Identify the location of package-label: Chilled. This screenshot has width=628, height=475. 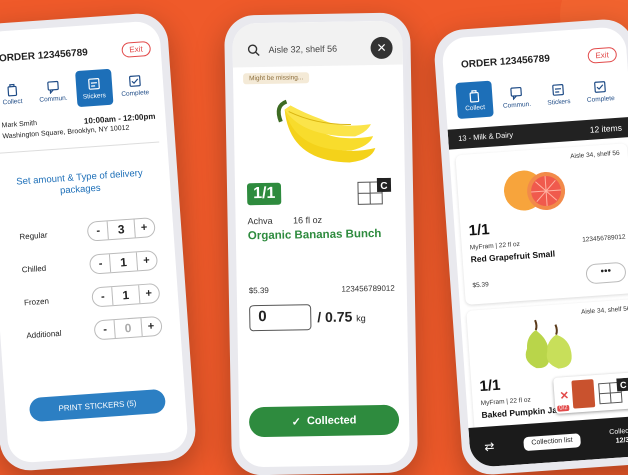
(34, 269).